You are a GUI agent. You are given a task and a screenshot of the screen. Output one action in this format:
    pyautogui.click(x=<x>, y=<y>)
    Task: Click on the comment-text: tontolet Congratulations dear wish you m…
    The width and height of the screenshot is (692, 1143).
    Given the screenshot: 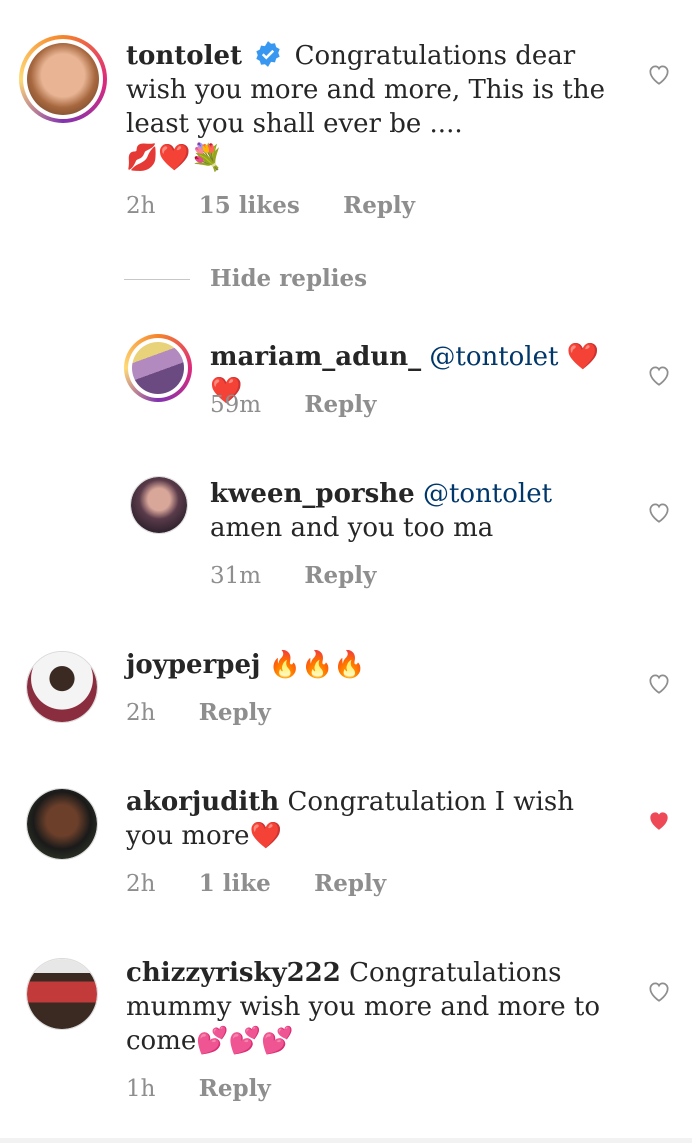 What is the action you would take?
    pyautogui.click(x=376, y=107)
    